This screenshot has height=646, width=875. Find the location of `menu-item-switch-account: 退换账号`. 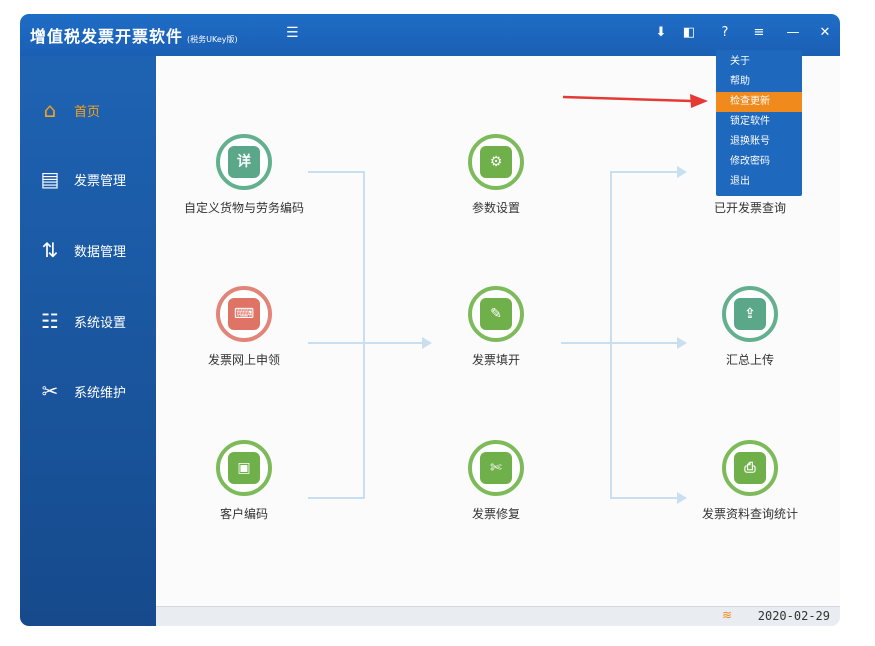

menu-item-switch-account: 退换账号 is located at coordinates (759, 142).